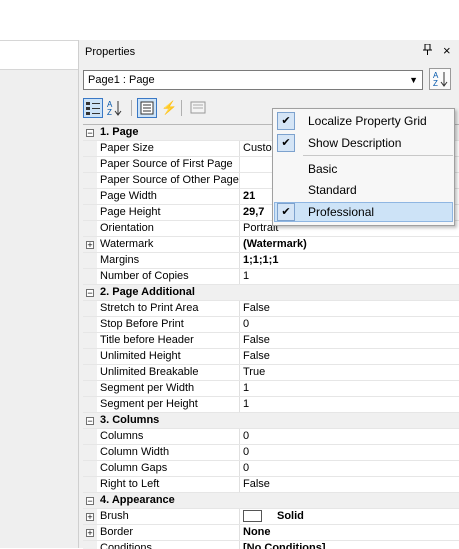 This screenshot has width=459, height=549. I want to click on sort-alphabetical-button: AZ, so click(440, 79).